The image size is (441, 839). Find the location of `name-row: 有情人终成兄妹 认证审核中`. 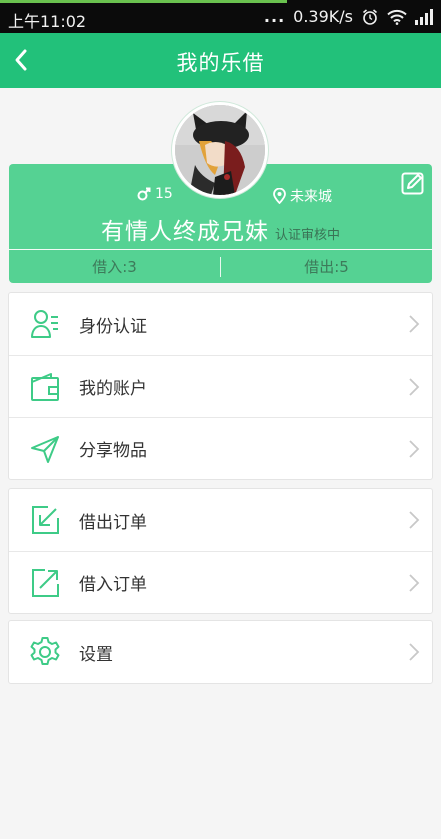

name-row: 有情人终成兄妹 认证审核中 is located at coordinates (220, 229).